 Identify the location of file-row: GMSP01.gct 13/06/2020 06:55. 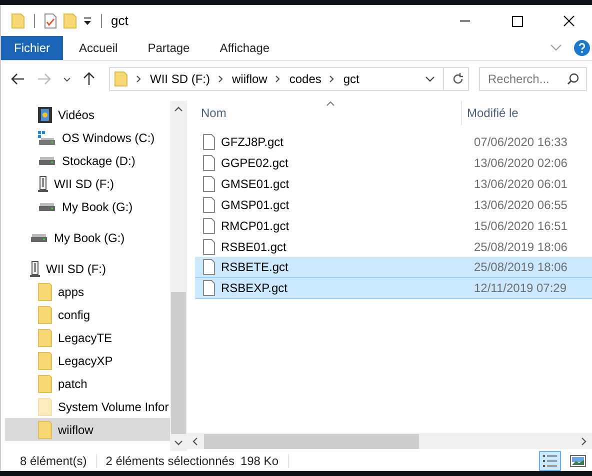
(393, 204).